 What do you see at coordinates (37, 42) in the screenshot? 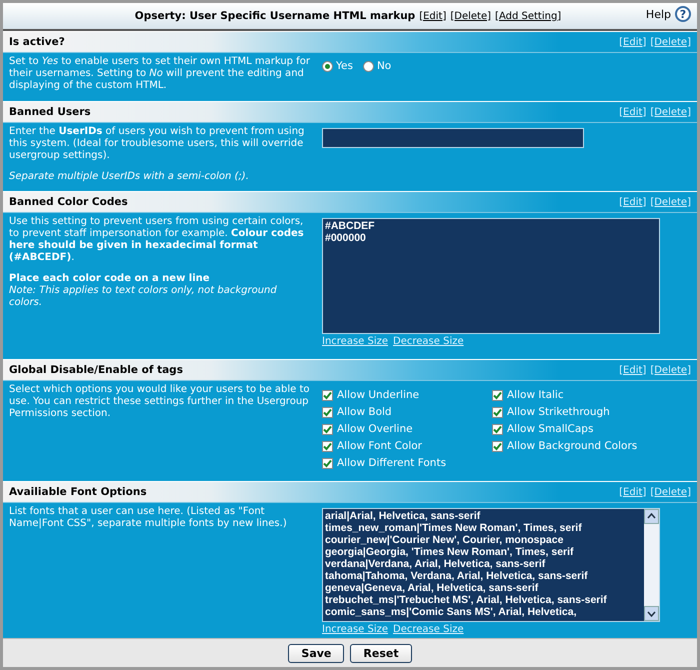
I see `section-title: Is active?` at bounding box center [37, 42].